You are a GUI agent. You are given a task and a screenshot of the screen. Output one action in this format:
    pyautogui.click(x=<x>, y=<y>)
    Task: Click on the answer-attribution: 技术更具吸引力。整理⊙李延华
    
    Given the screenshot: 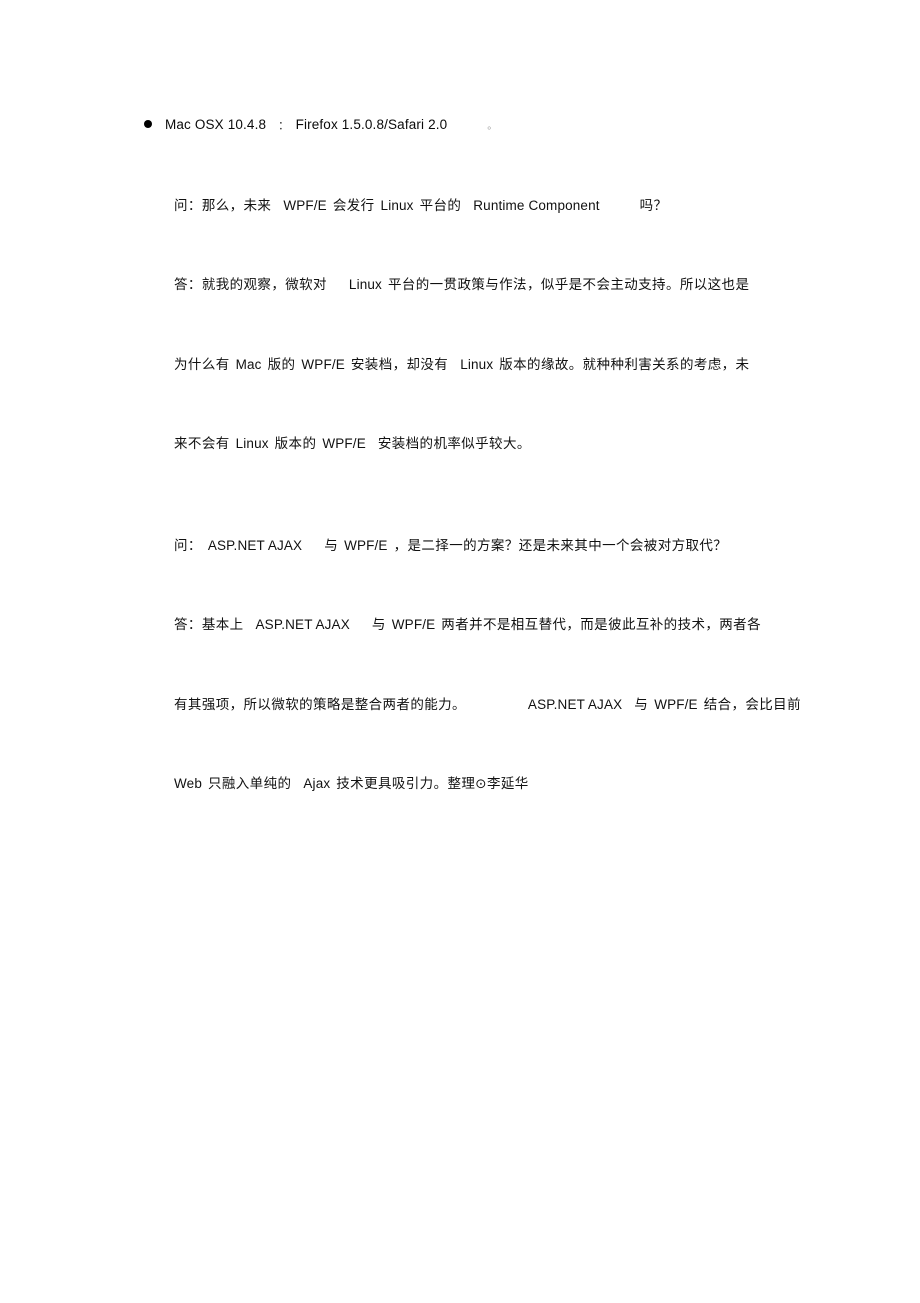 What is the action you would take?
    pyautogui.click(x=432, y=784)
    